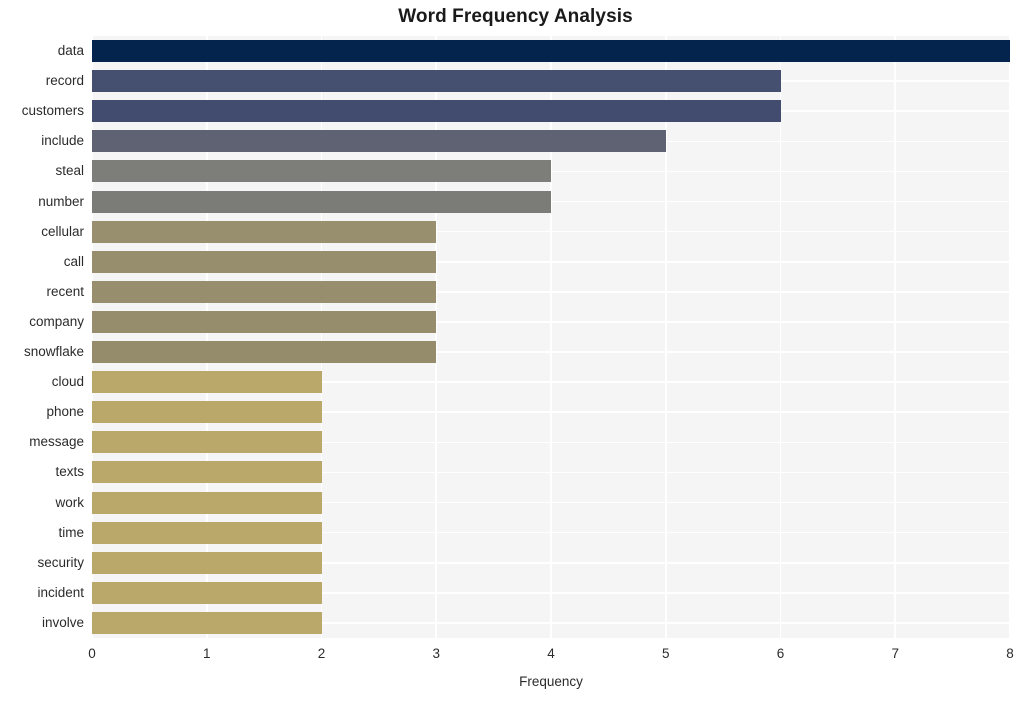 The height and width of the screenshot is (701, 1031). What do you see at coordinates (206, 653) in the screenshot?
I see `x-axis-tick-label: 1` at bounding box center [206, 653].